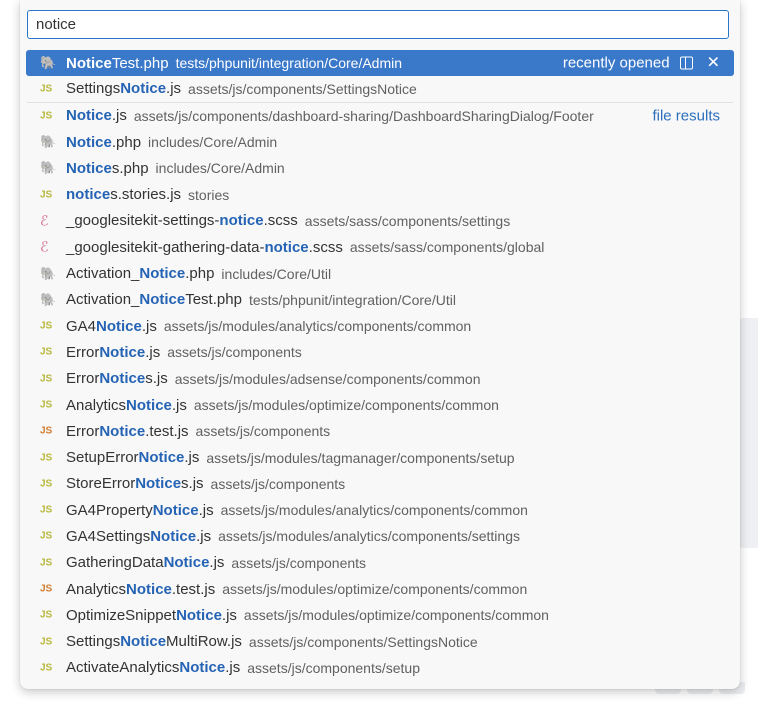 This screenshot has width=758, height=707. Describe the element at coordinates (713, 63) in the screenshot. I see `close-icon: ✕` at that location.